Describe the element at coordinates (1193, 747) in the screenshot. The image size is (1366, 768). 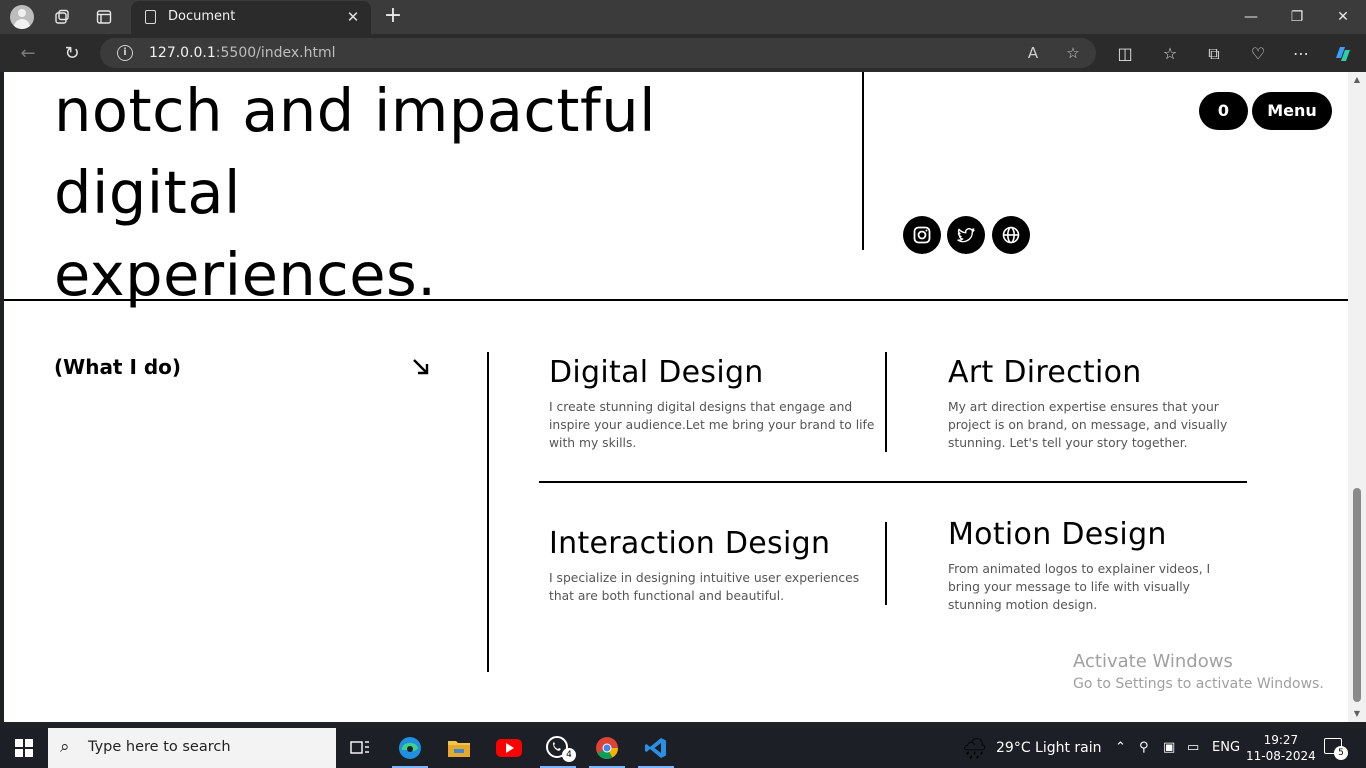
I see `battery-icon: ▭` at that location.